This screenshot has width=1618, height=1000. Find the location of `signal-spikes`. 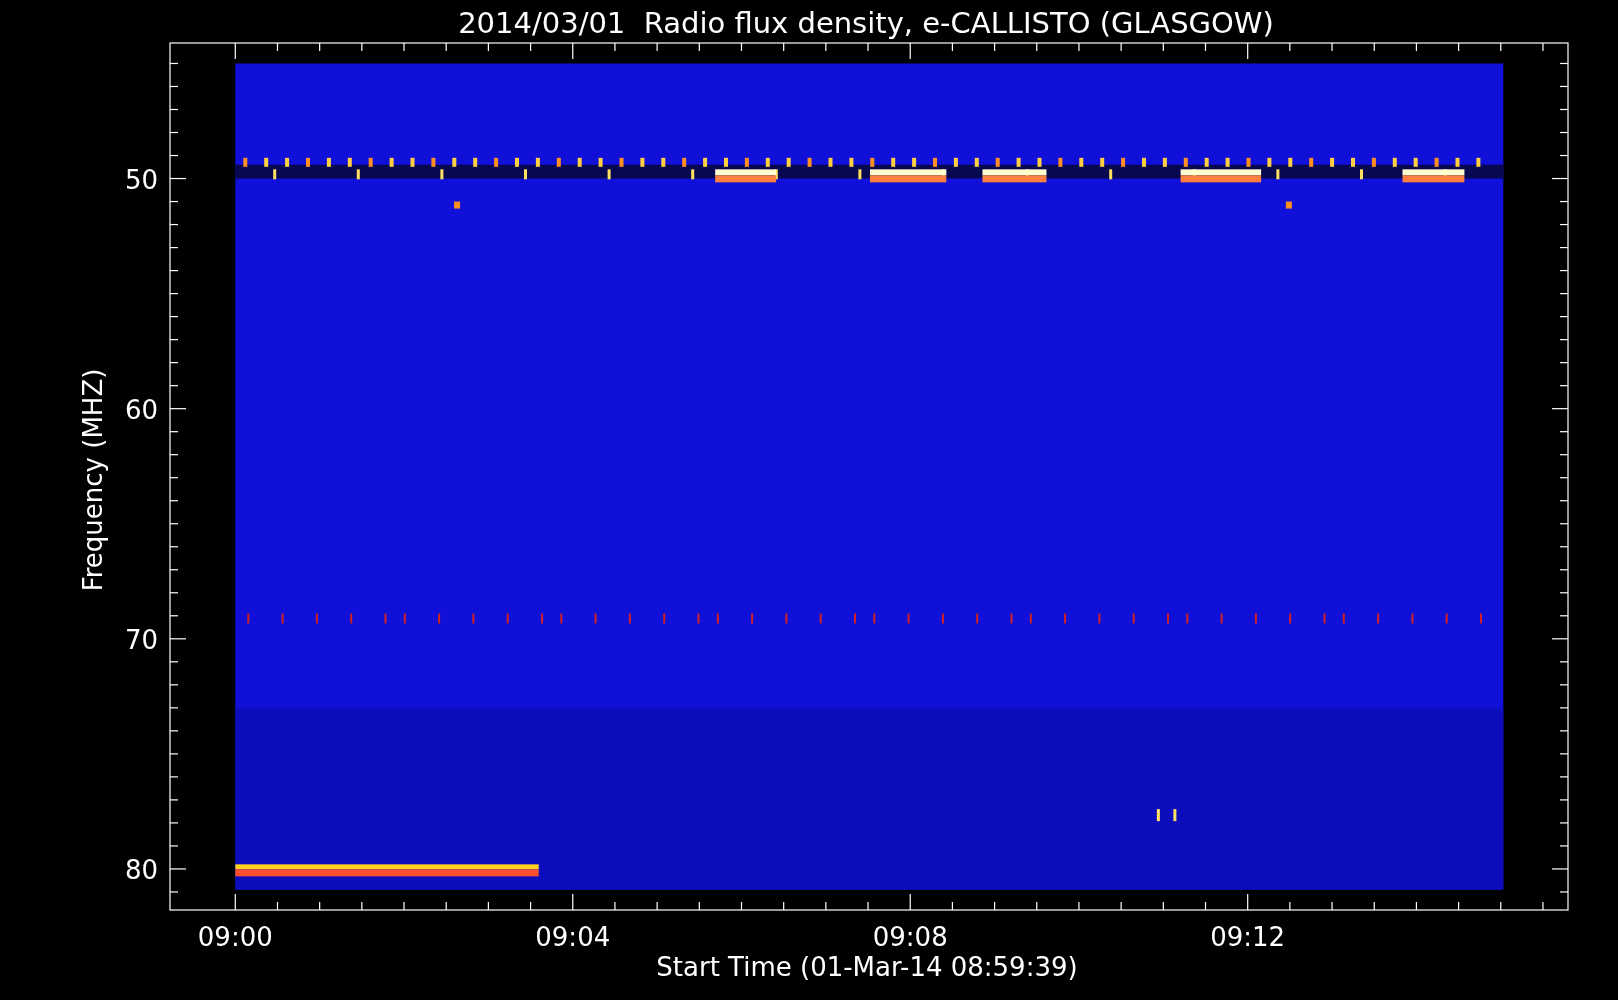

signal-spikes is located at coordinates (1166, 815).